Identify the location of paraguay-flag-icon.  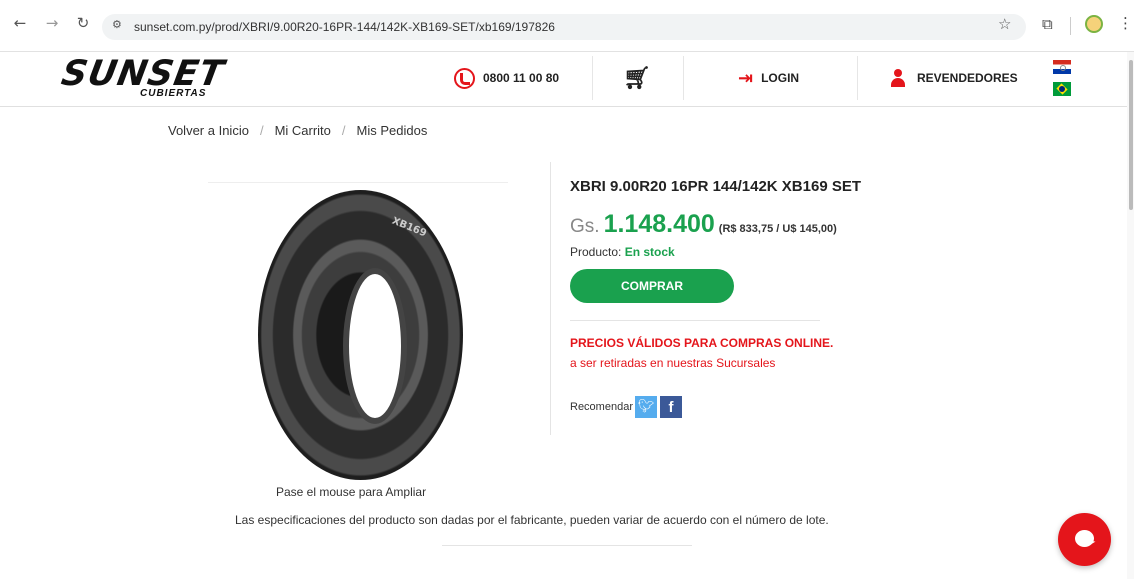
(1062, 67).